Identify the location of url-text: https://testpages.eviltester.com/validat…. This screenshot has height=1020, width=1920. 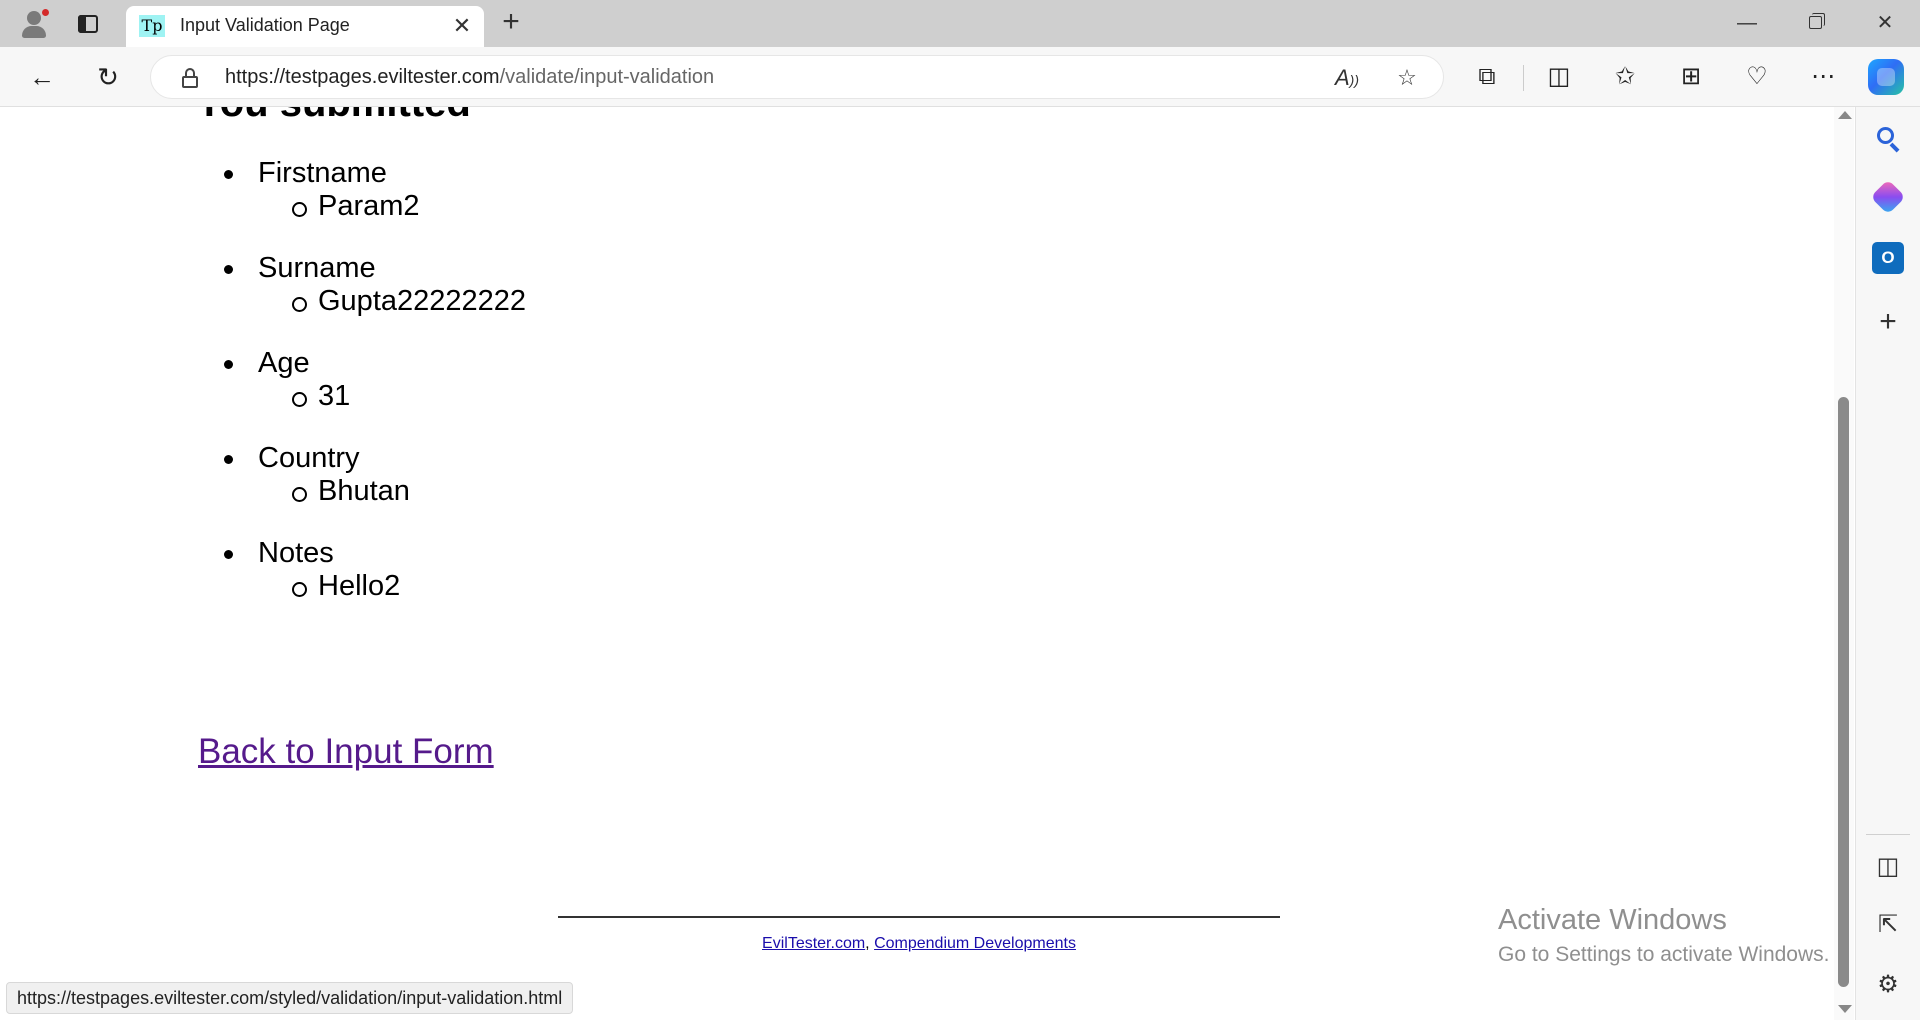
(469, 77).